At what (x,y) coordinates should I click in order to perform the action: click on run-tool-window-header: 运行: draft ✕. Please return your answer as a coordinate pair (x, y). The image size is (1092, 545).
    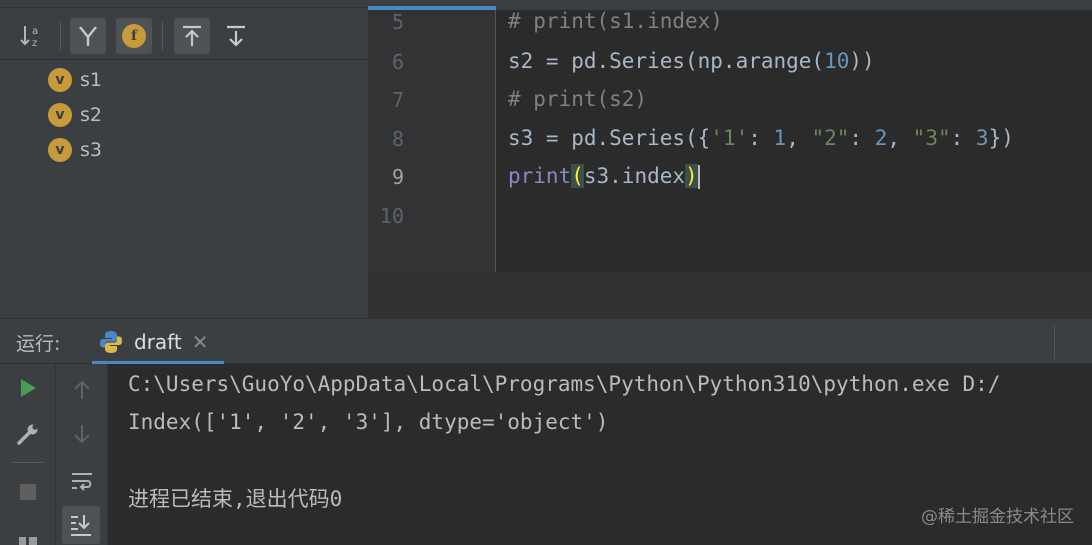
    Looking at the image, I should click on (546, 341).